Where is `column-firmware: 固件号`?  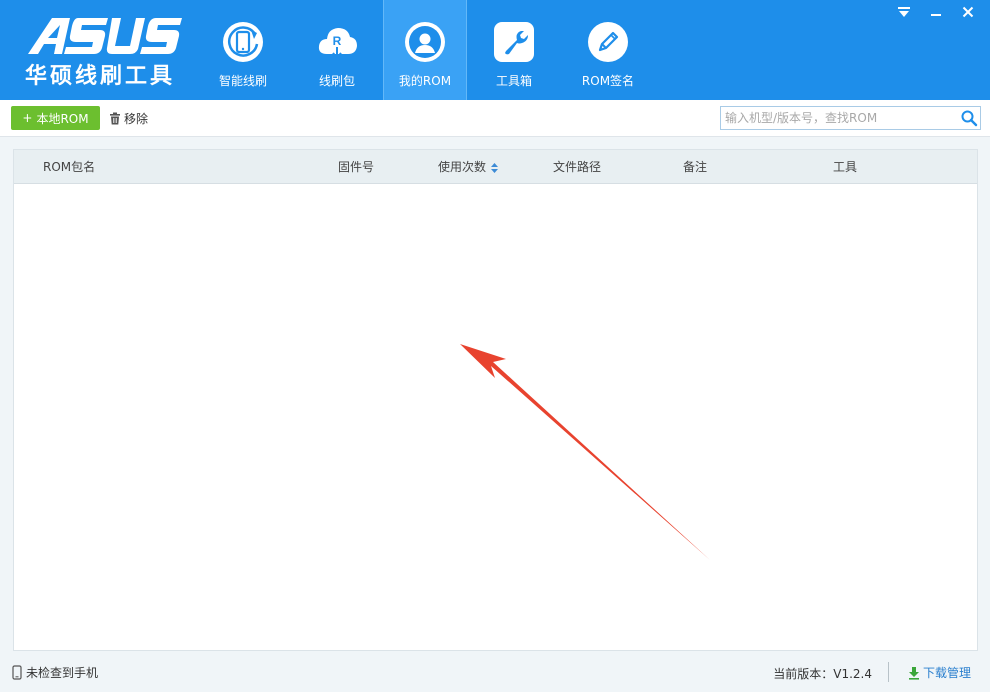
column-firmware: 固件号 is located at coordinates (356, 167).